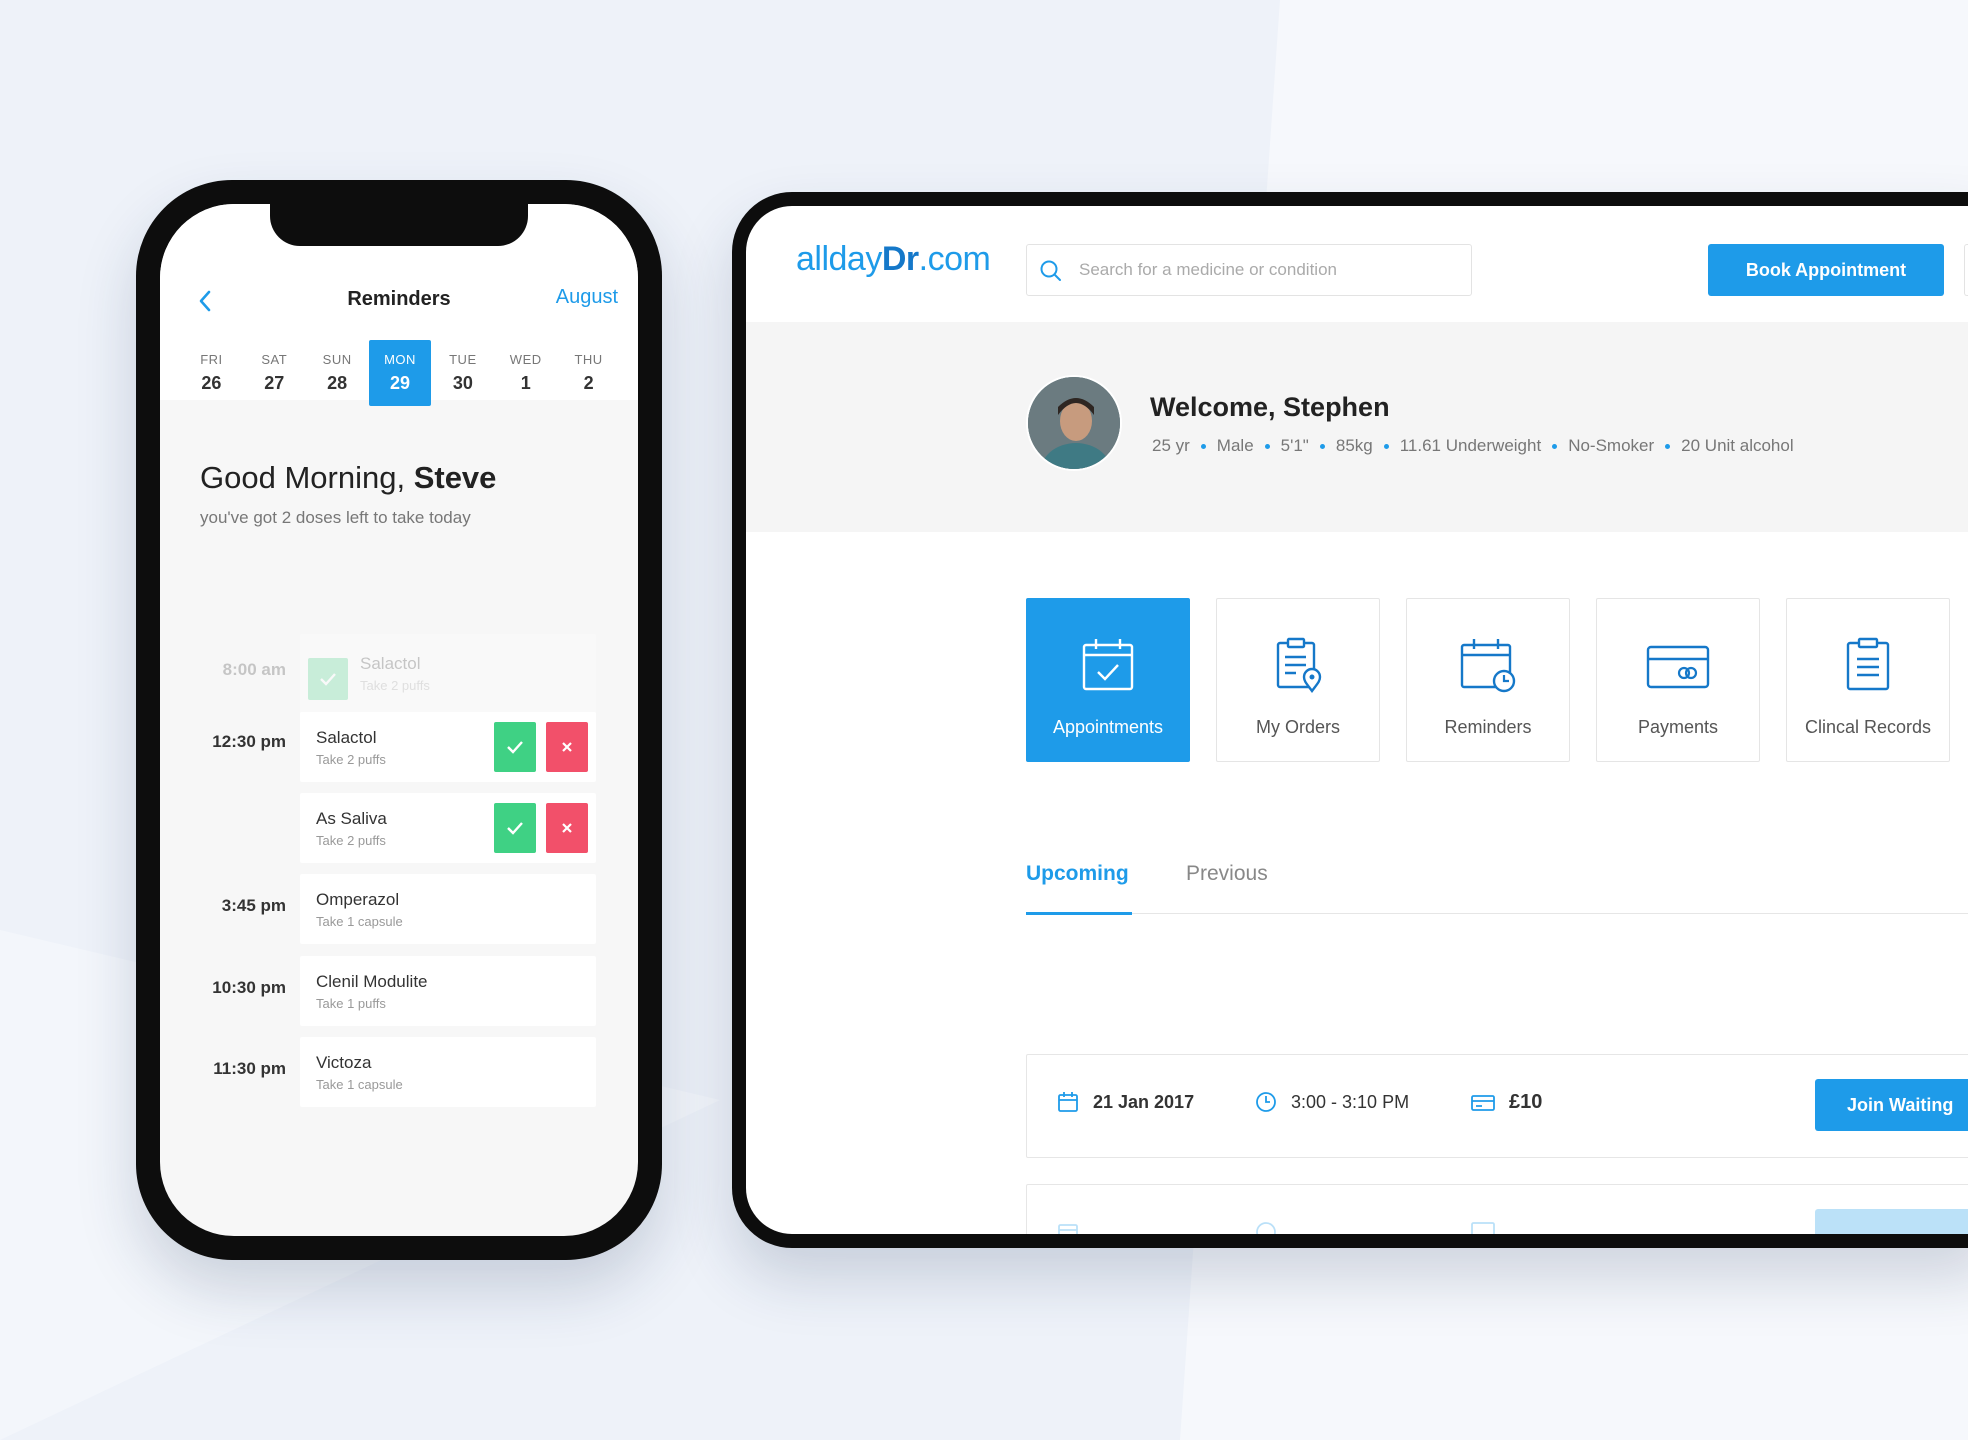 Image resolution: width=1968 pixels, height=1440 pixels. What do you see at coordinates (372, 981) in the screenshot?
I see `medicine-name: Clenil Modulite` at bounding box center [372, 981].